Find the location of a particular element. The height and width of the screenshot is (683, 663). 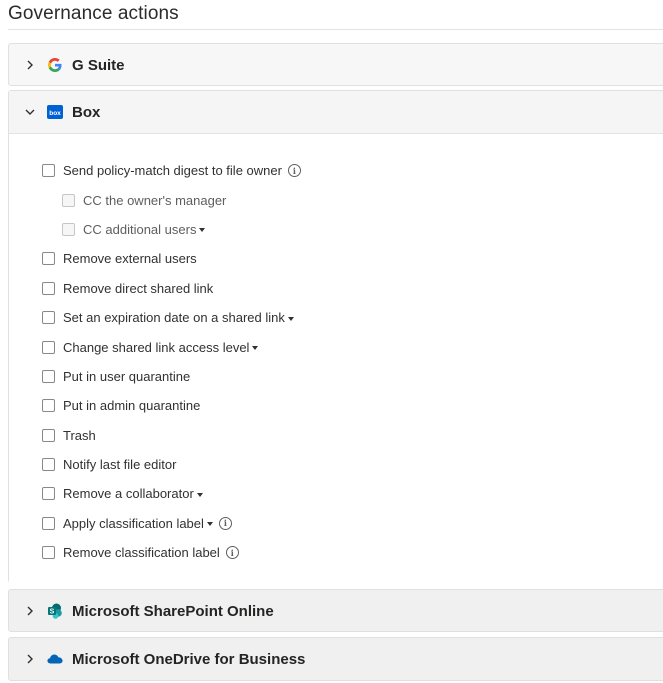

box-title: Box is located at coordinates (86, 112).